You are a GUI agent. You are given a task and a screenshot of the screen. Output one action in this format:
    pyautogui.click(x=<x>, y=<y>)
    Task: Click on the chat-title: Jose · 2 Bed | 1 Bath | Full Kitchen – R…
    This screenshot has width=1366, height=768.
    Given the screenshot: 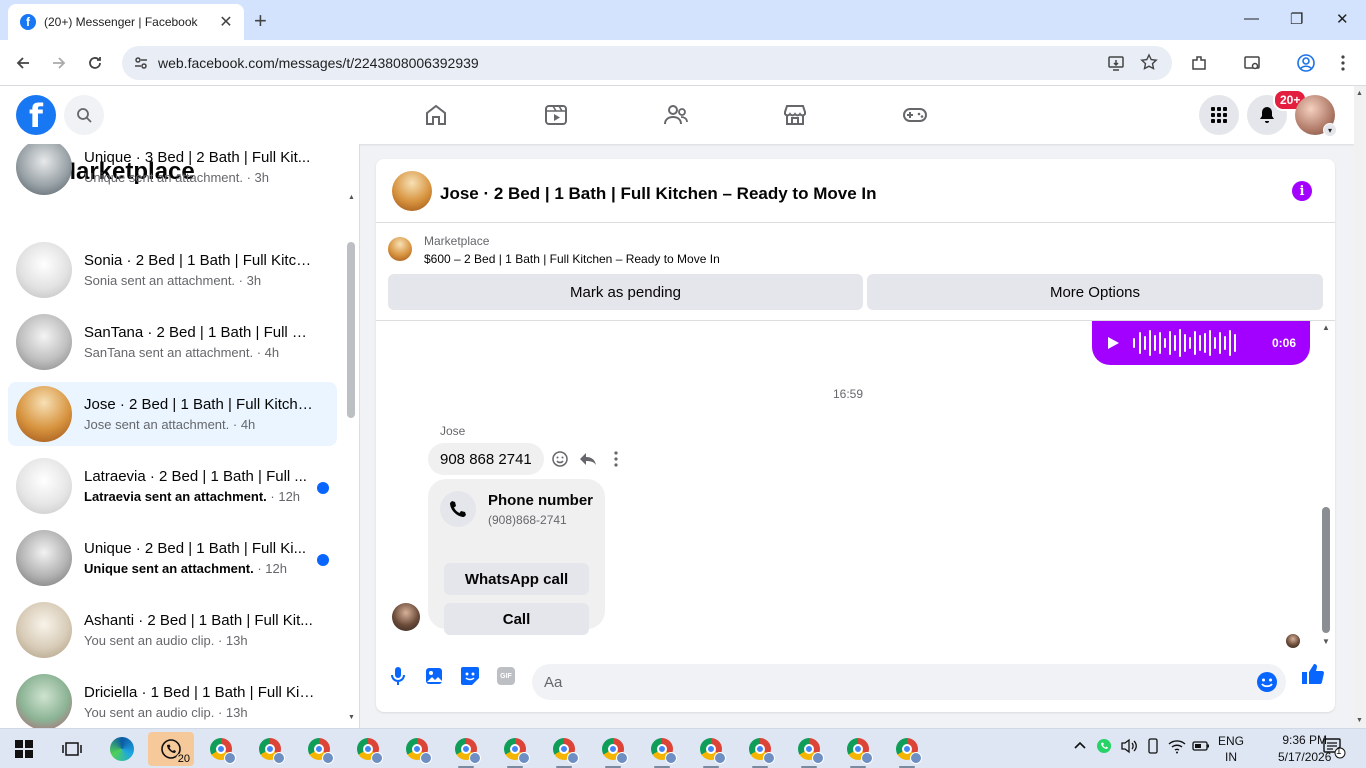 What is the action you would take?
    pyautogui.click(x=658, y=194)
    